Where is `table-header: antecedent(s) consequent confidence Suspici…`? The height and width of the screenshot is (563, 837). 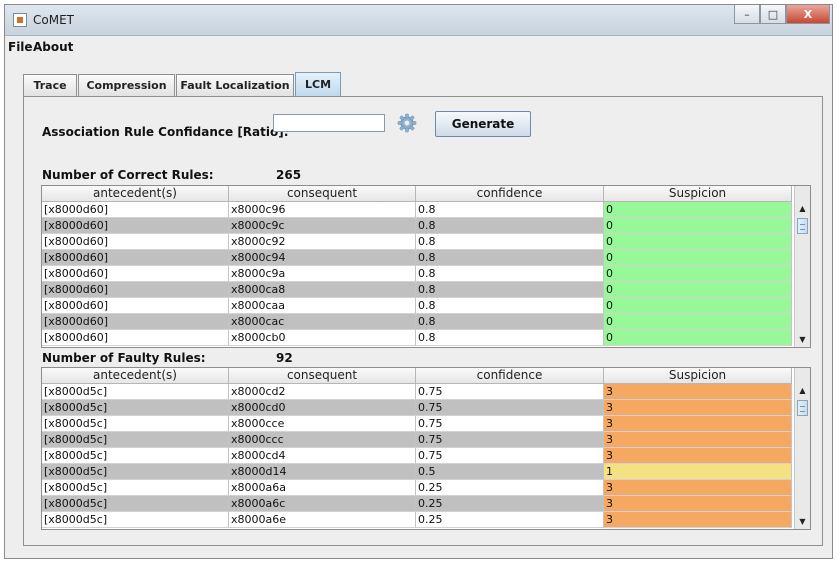
table-header: antecedent(s) consequent confidence Suspici… is located at coordinates (426, 194).